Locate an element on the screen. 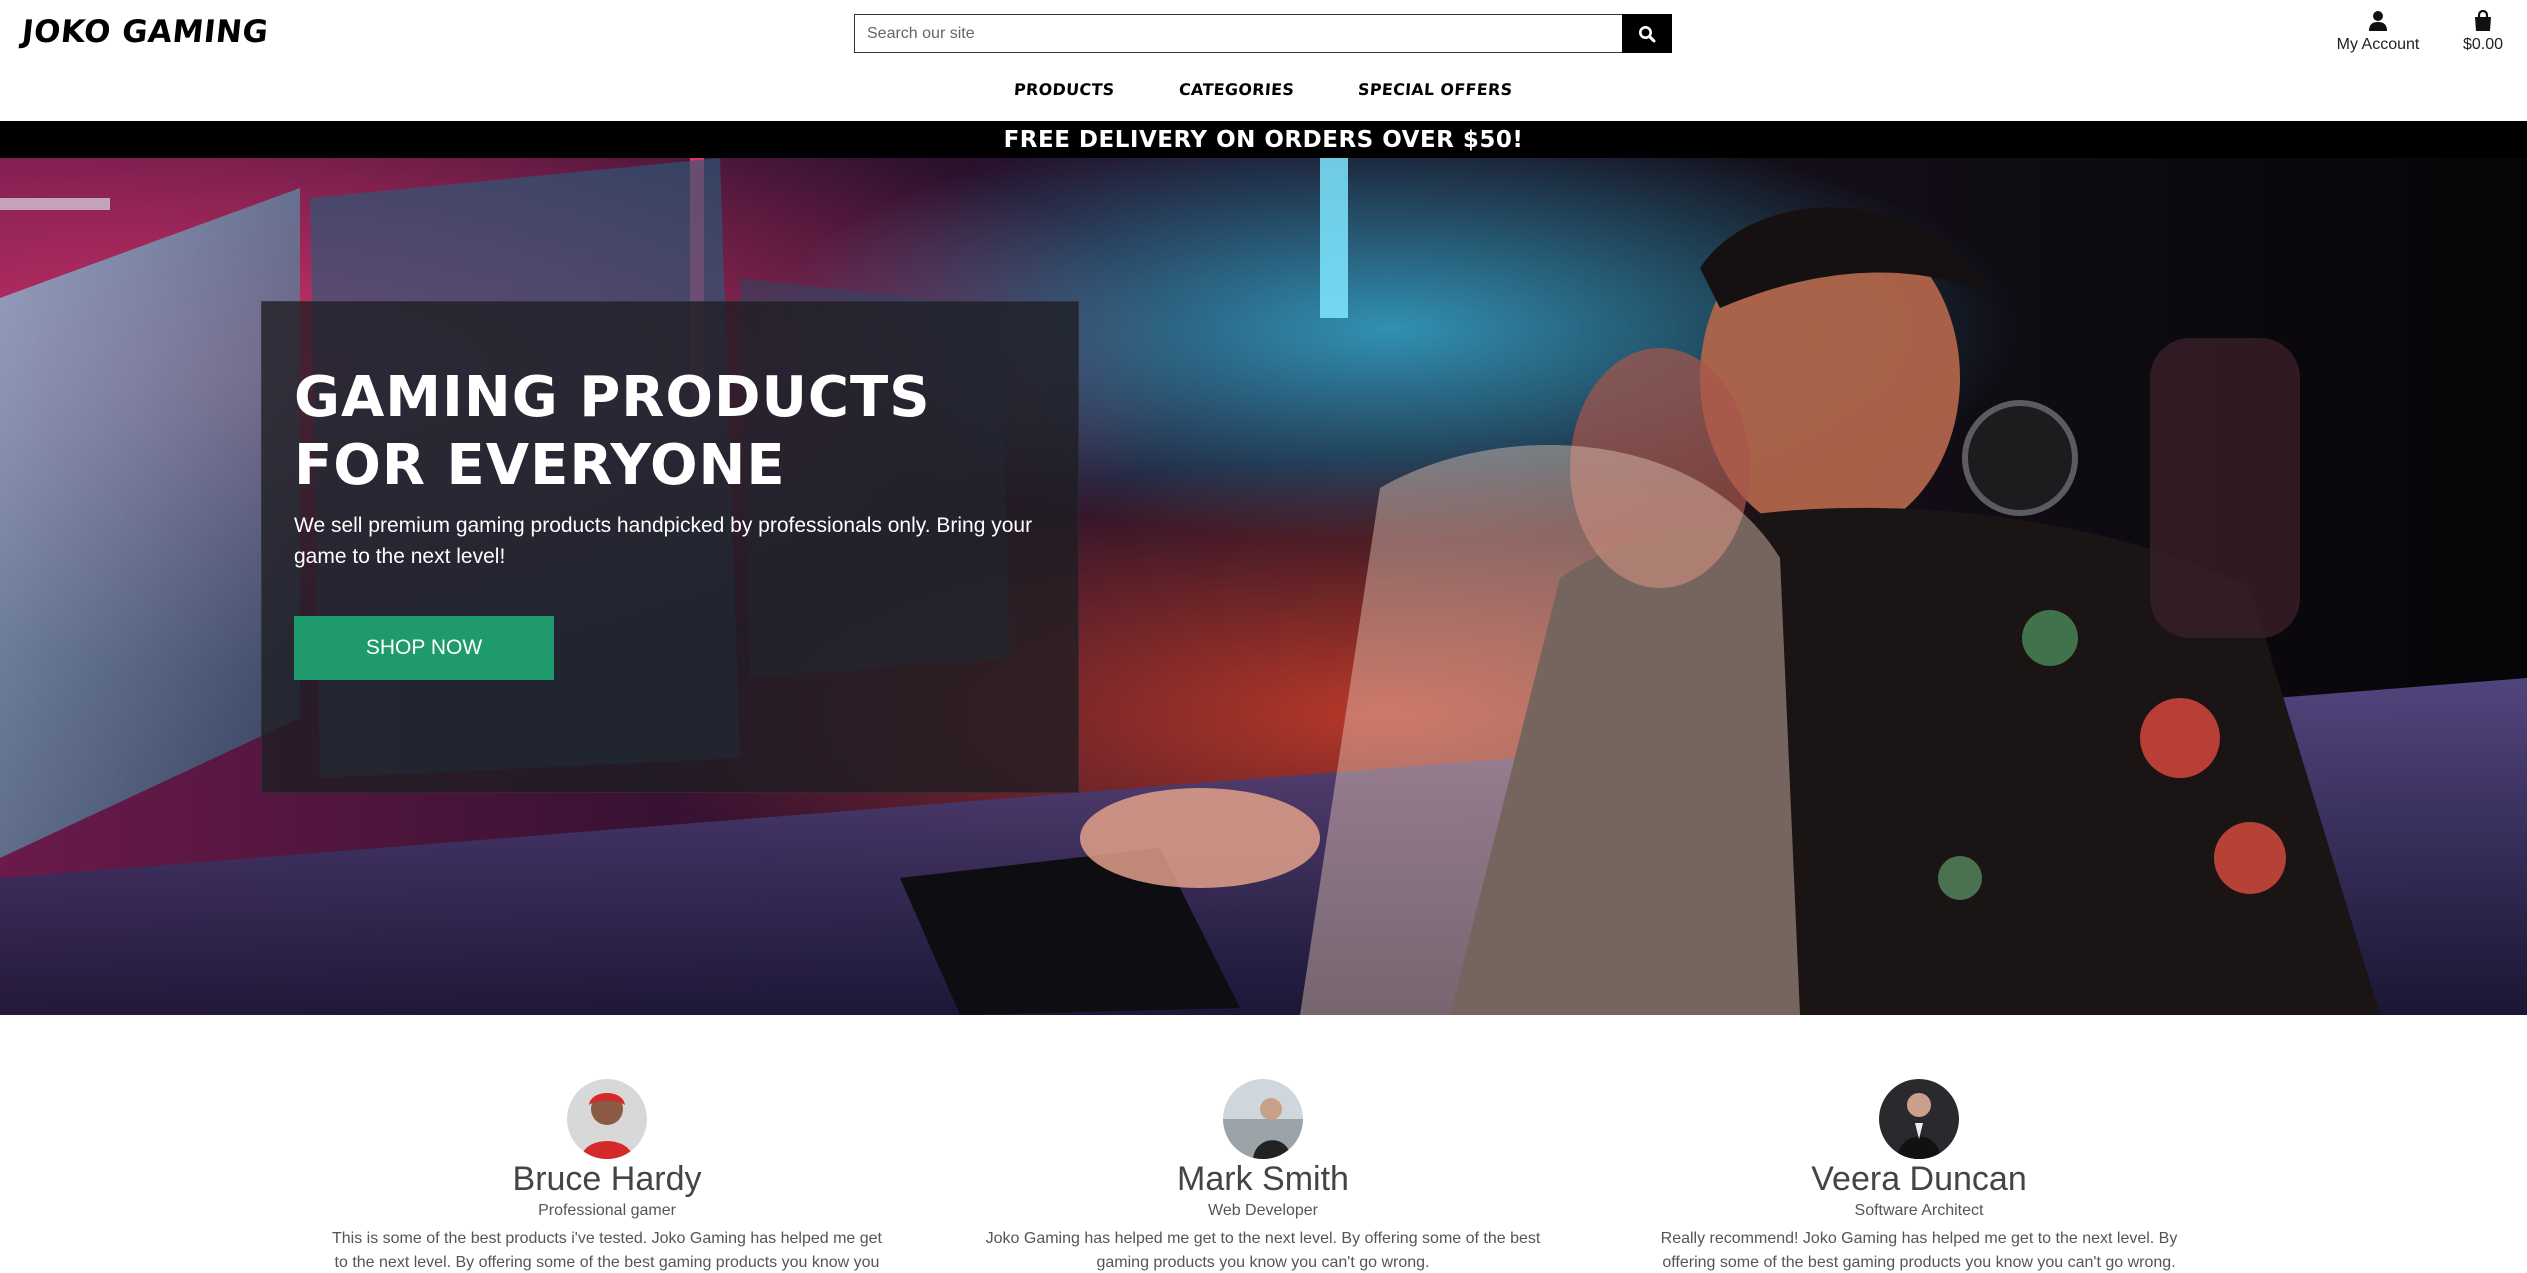  my-account-link: My Account is located at coordinates (2378, 32).